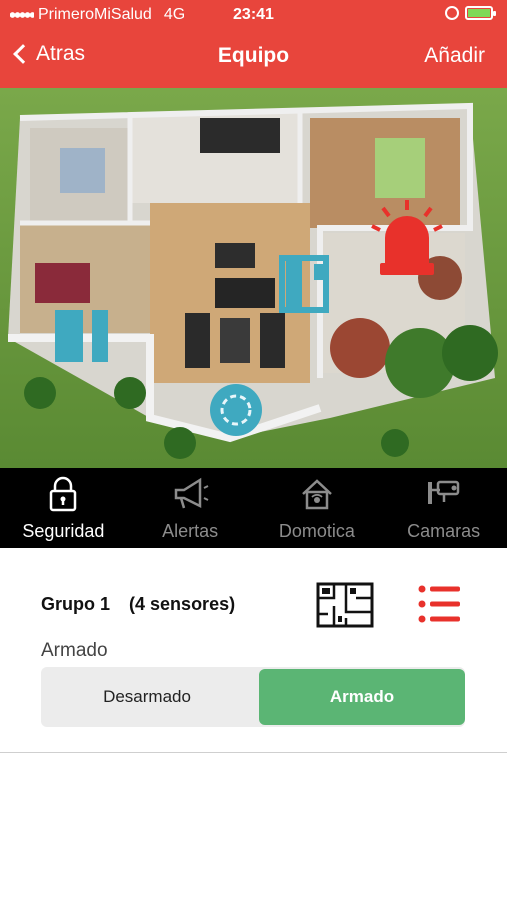 The image size is (507, 900). What do you see at coordinates (253, 58) in the screenshot?
I see `navigation-bar: Atras Equipo Añadir` at bounding box center [253, 58].